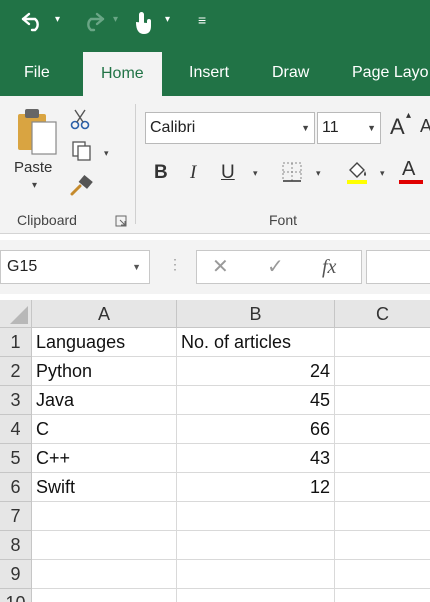 This screenshot has width=430, height=602. Describe the element at coordinates (33, 167) in the screenshot. I see `paste-label: Paste` at that location.